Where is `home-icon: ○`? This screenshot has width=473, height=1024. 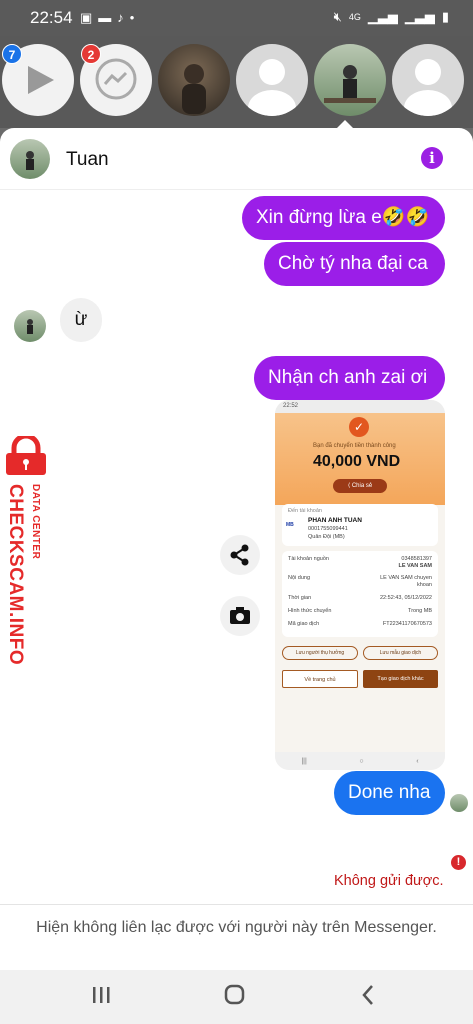
home-icon: ○ is located at coordinates (361, 761).